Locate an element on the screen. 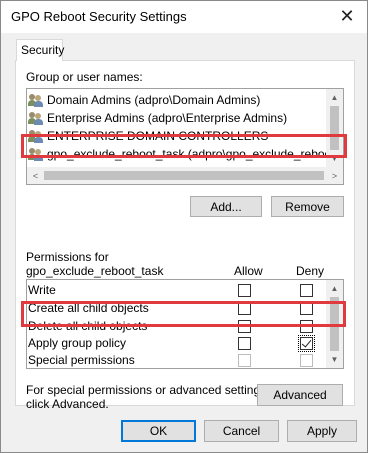 The width and height of the screenshot is (368, 453). list-item-label: ENTERPRISE DOMAIN CONTROLLERS is located at coordinates (158, 136).